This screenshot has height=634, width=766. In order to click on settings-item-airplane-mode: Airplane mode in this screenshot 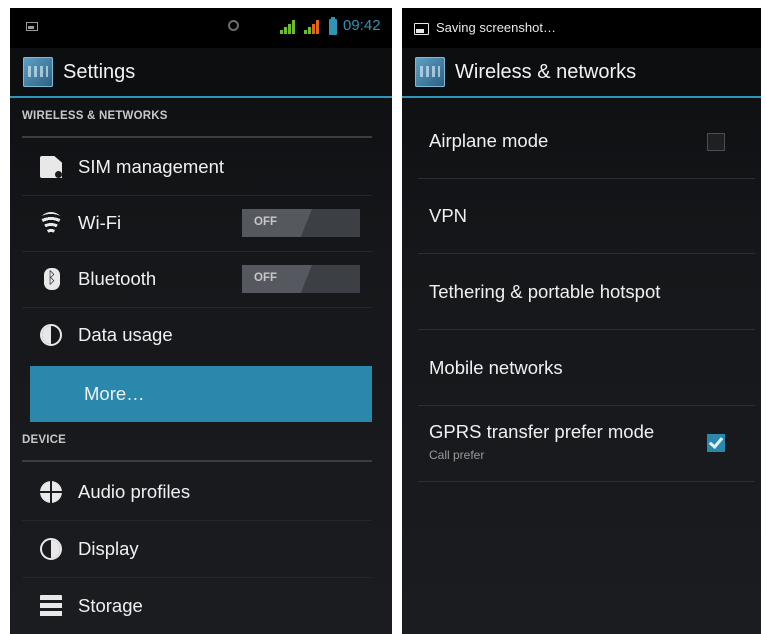, I will do `click(586, 141)`.